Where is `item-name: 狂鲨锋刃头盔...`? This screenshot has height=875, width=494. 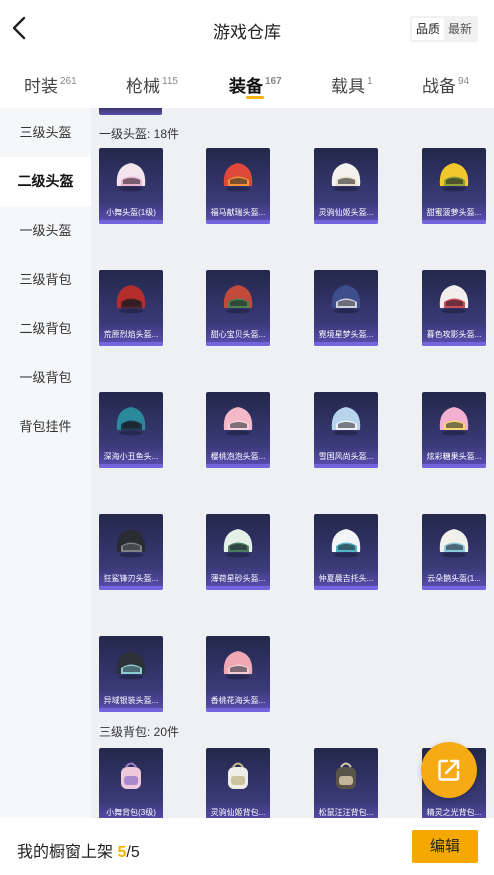
item-name: 狂鲨锋刃头盔... is located at coordinates (131, 578).